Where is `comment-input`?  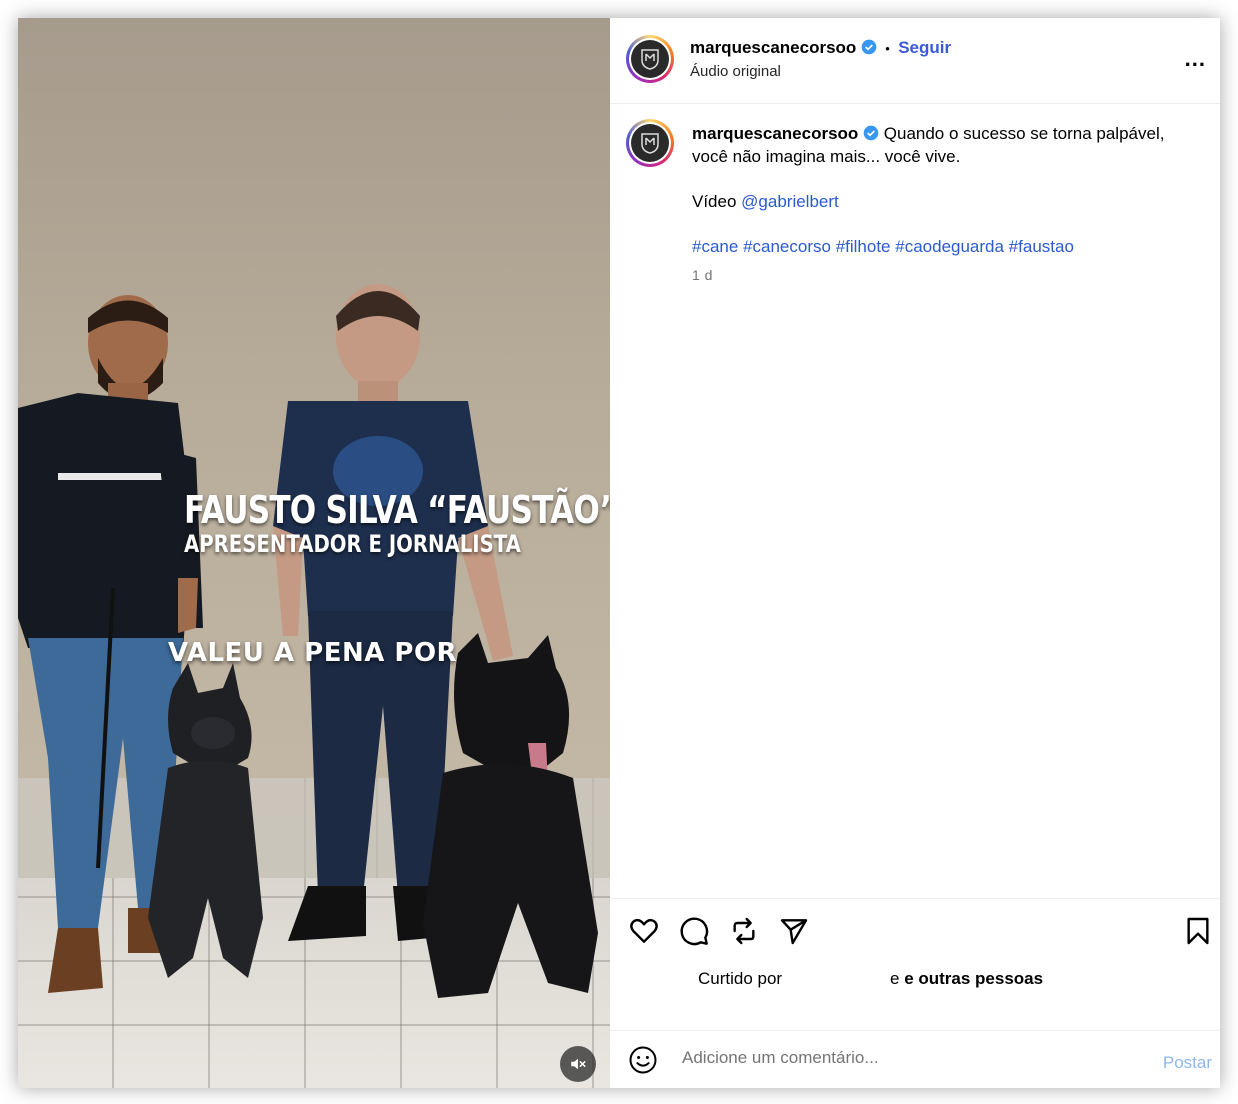
comment-input is located at coordinates (902, 1058).